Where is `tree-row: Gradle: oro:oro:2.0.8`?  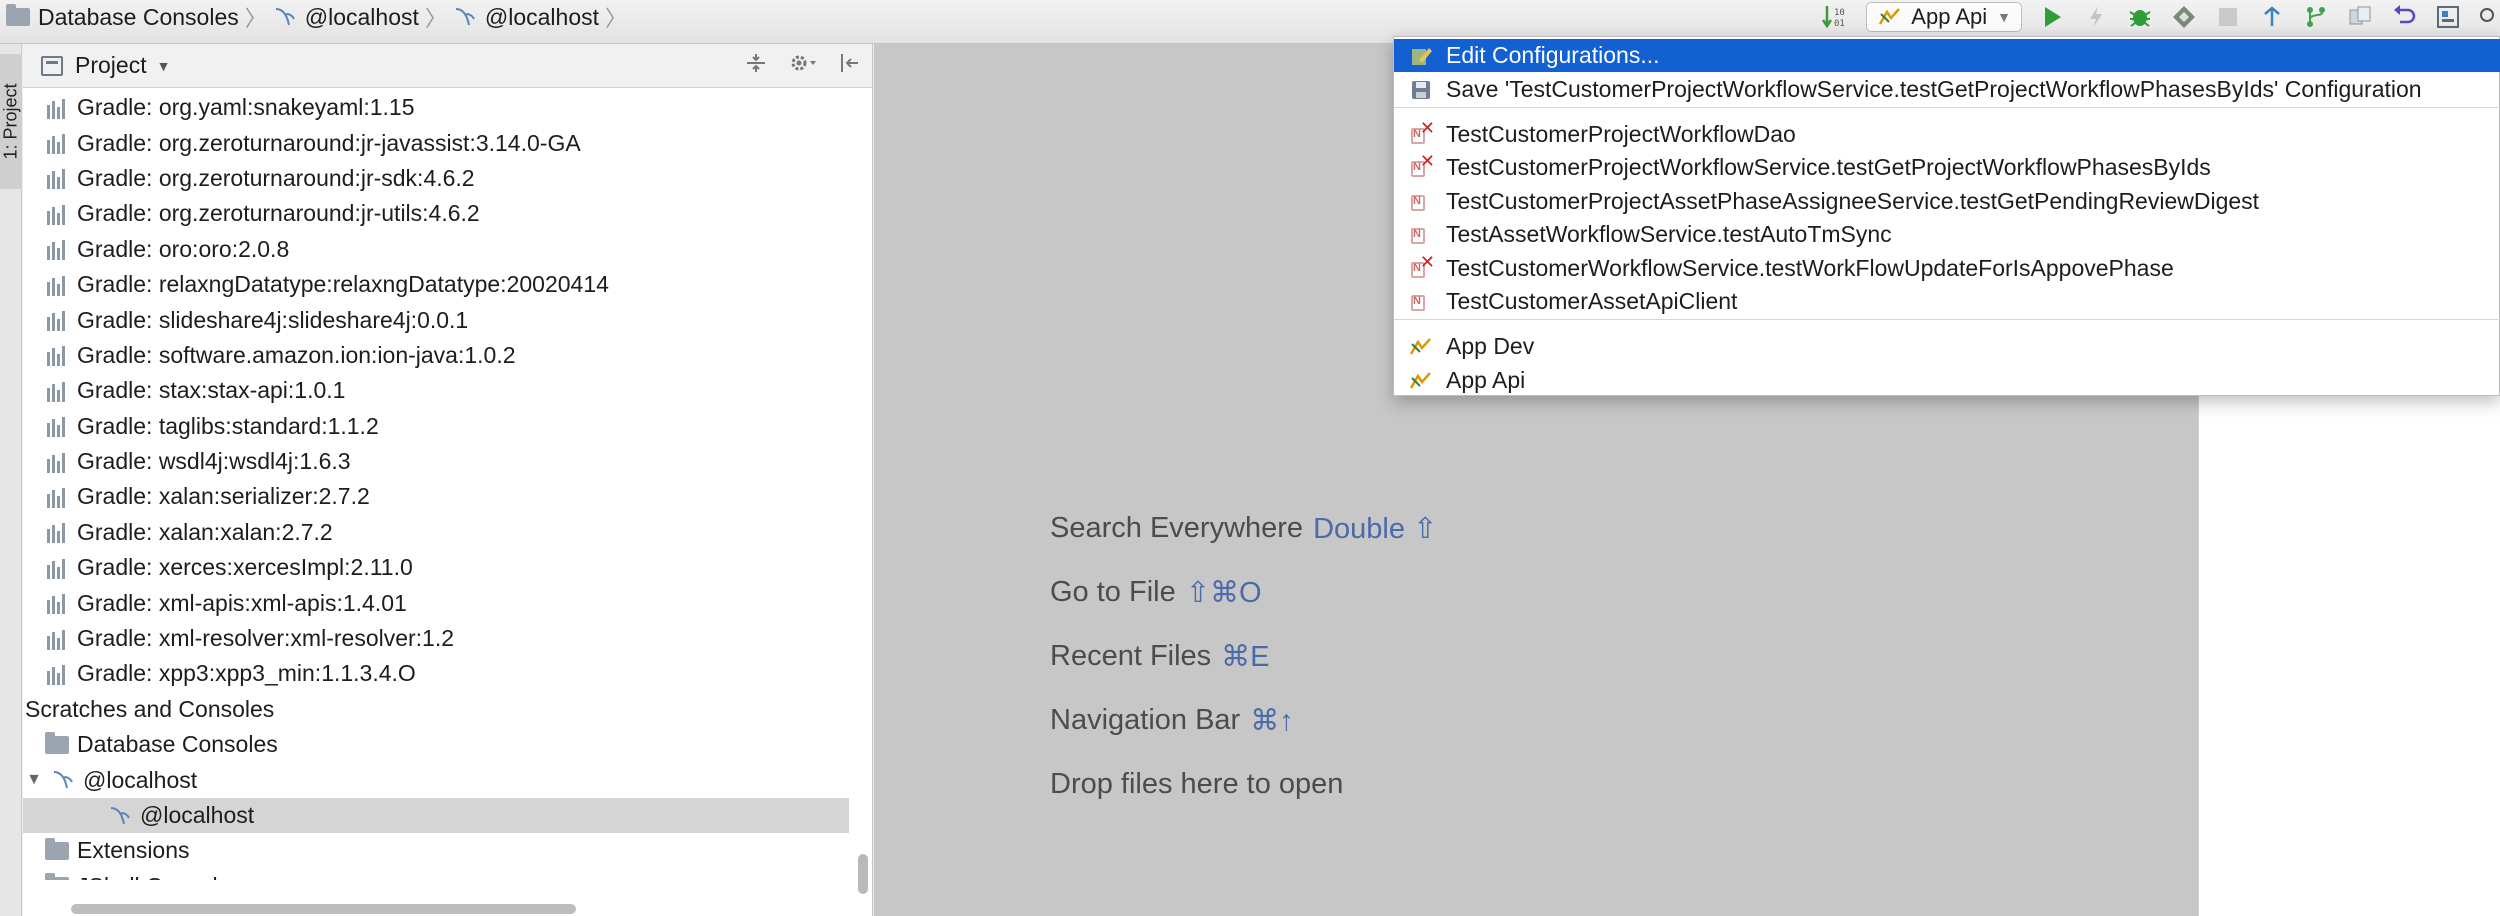
tree-row: Gradle: oro:oro:2.0.8 is located at coordinates (436, 249).